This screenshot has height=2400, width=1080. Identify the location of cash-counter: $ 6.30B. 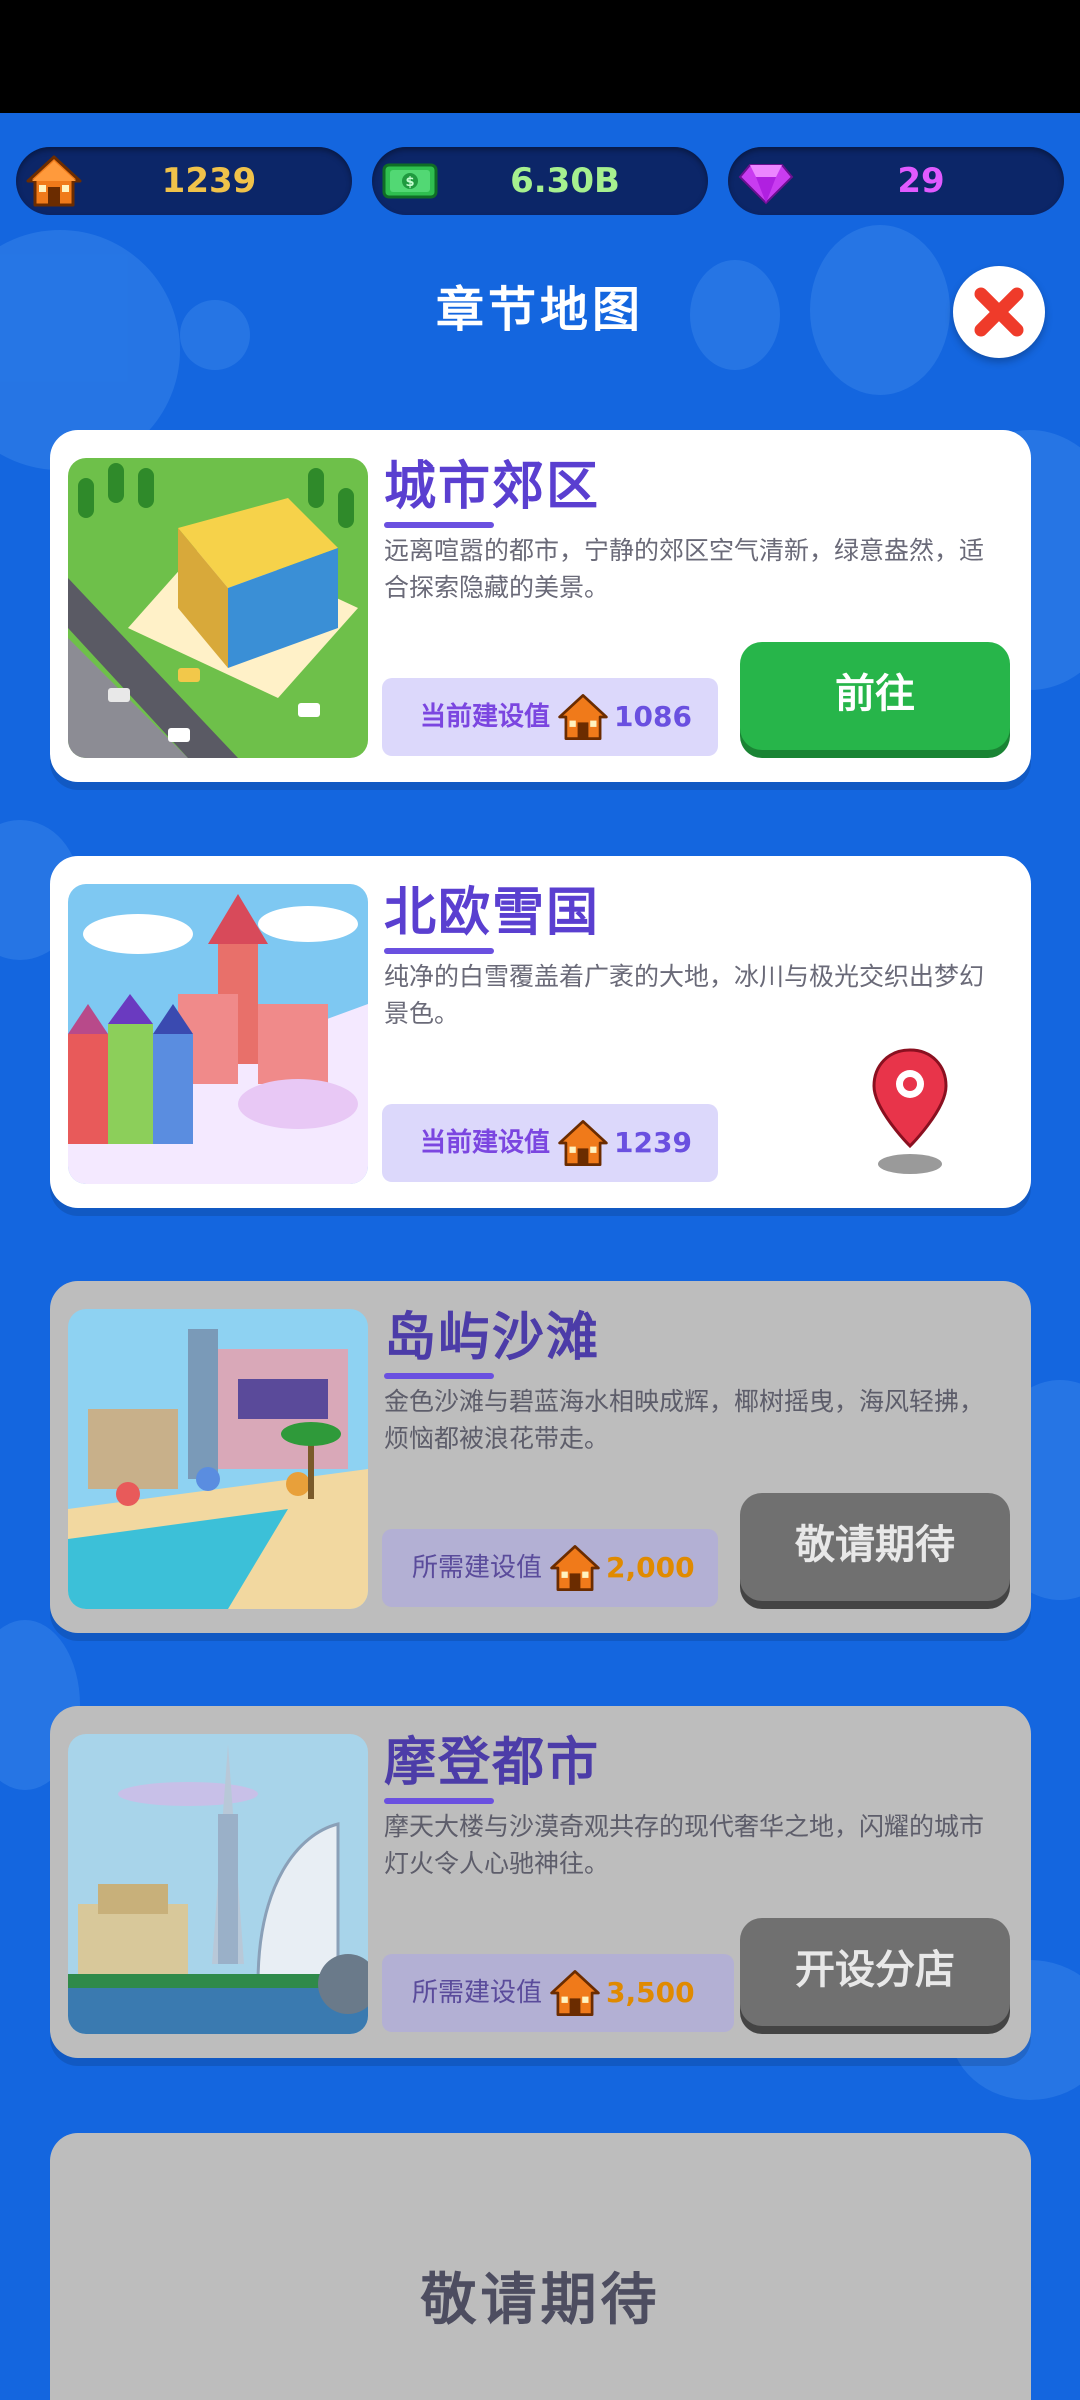
(540, 181).